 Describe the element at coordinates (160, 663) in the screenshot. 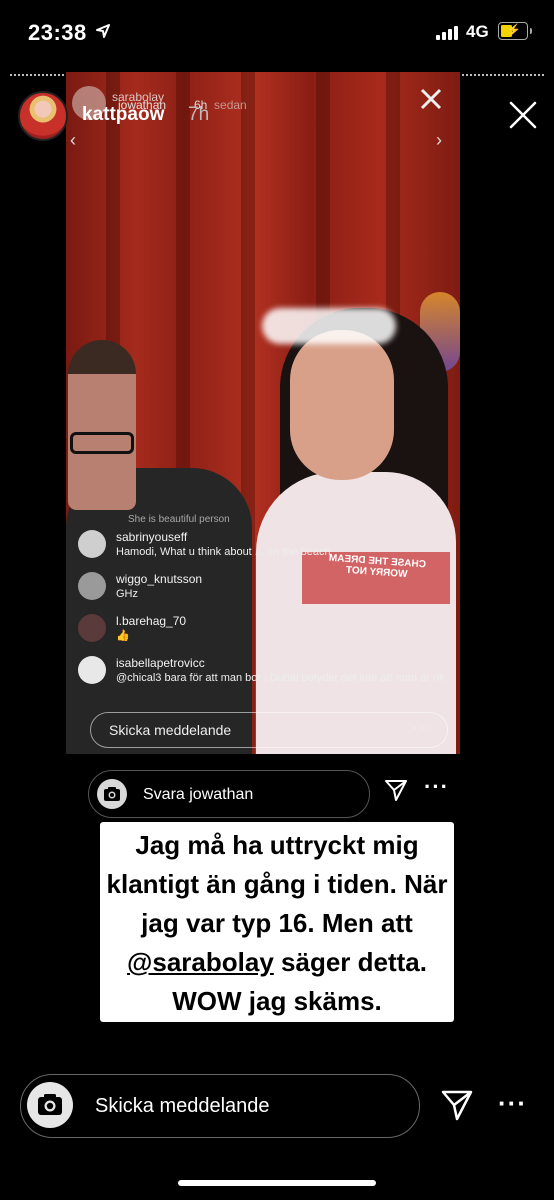

I see `comment-user: isabellapetrovicc` at that location.